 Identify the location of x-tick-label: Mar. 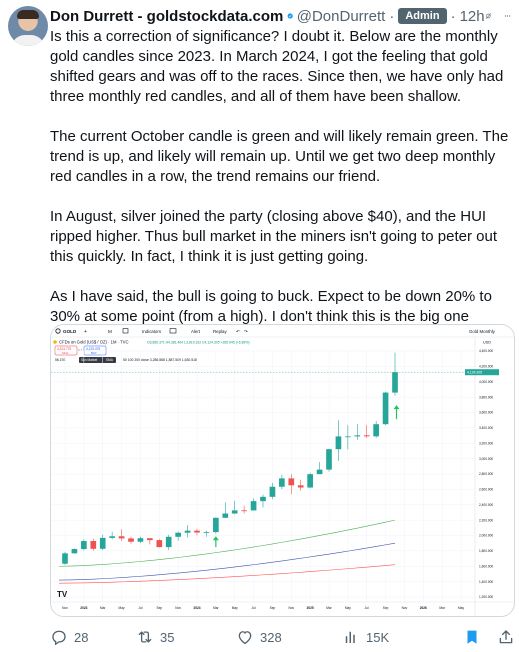
(216, 608).